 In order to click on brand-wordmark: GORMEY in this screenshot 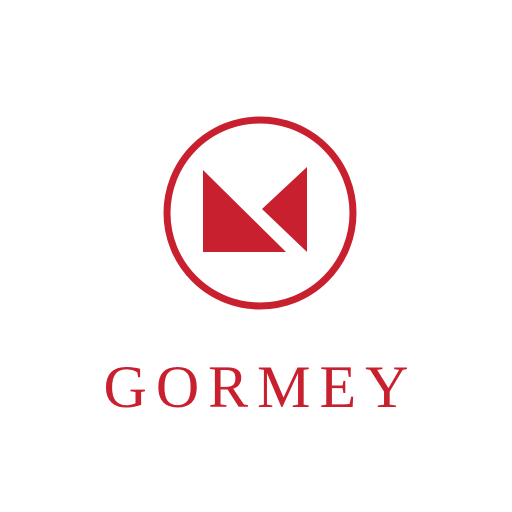, I will do `click(260, 387)`.